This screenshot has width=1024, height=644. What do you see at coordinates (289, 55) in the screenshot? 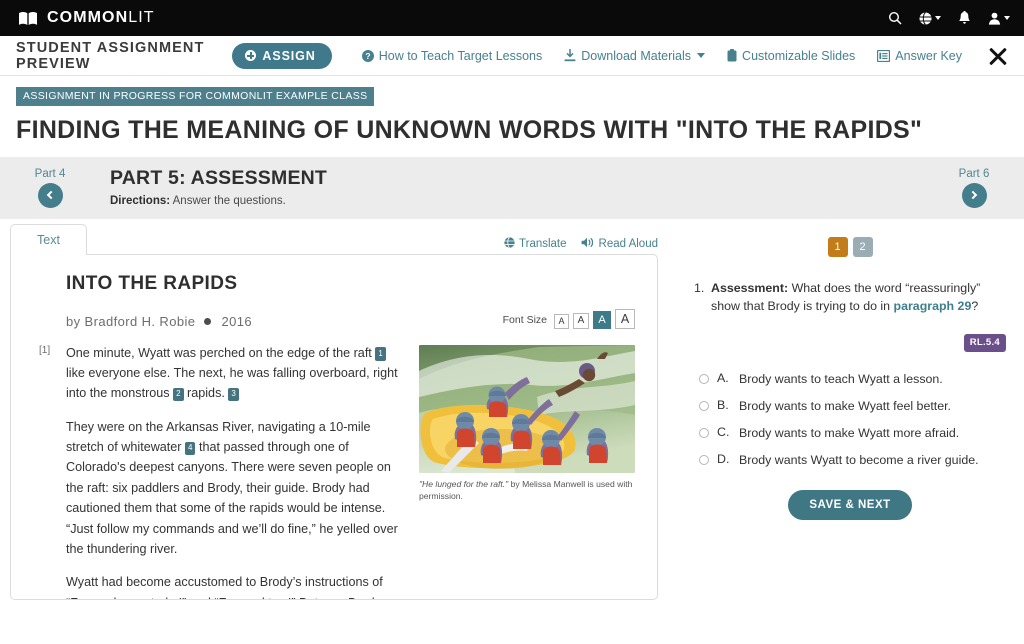
I see `assign-button-label: ASSIGN` at bounding box center [289, 55].